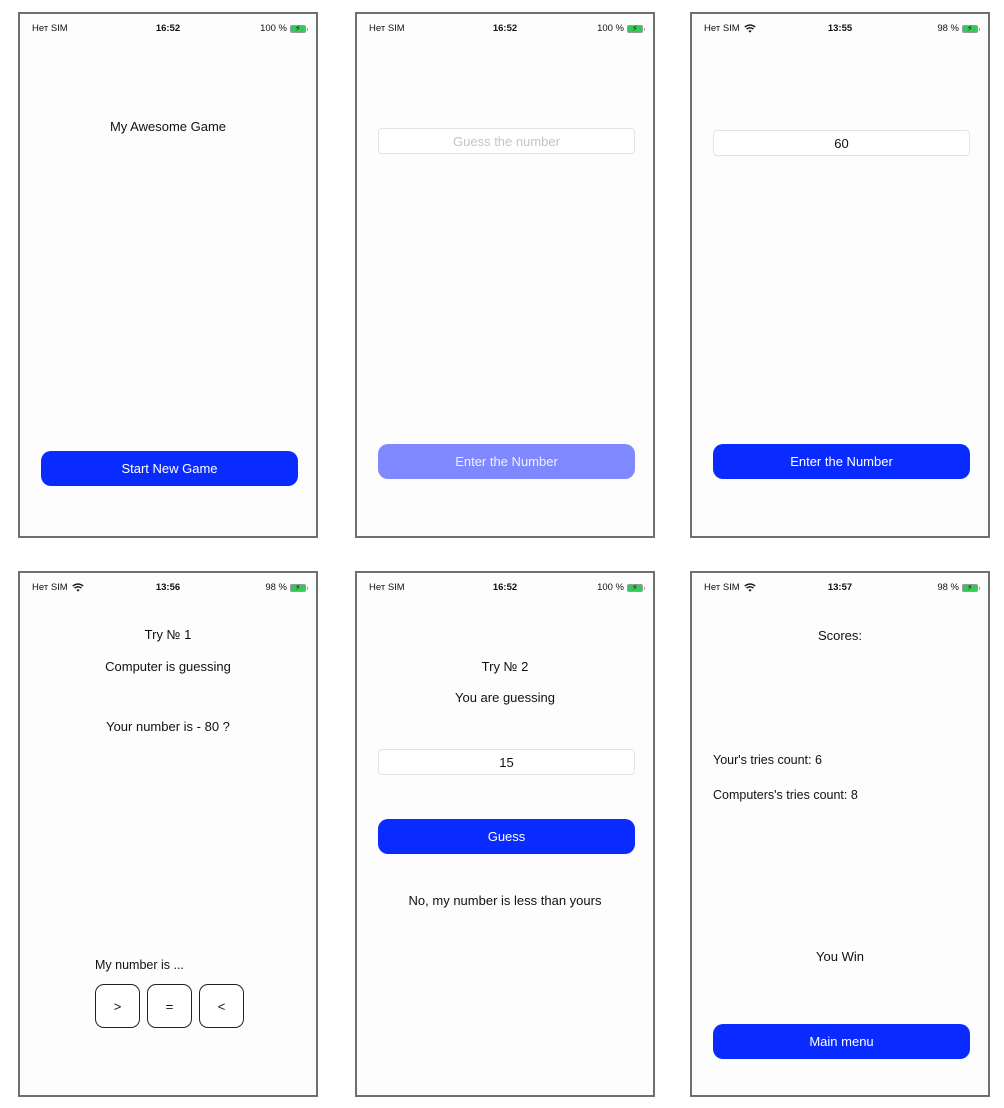 The image size is (1004, 1108). Describe the element at coordinates (840, 275) in the screenshot. I see `screen-enter-number-filled: Нет SIM 13:55 98 % ⚡ 60 Enter the Number` at that location.